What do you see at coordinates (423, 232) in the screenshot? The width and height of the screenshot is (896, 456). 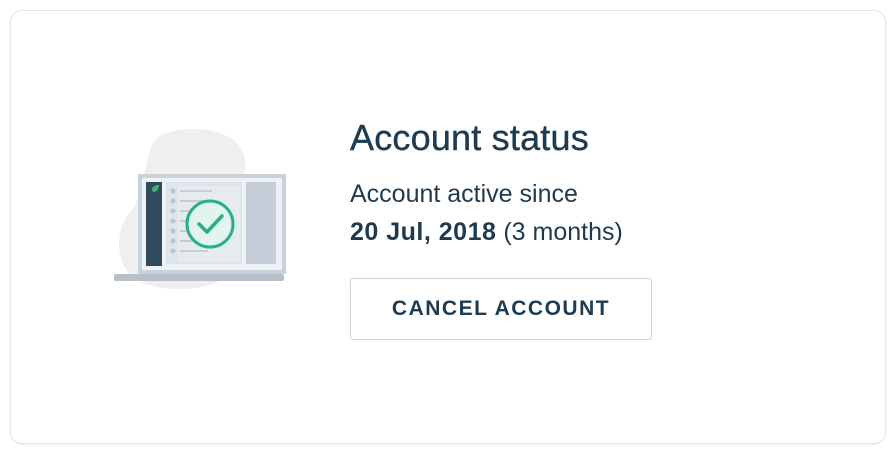 I see `since-date: 20 Jul, 2018` at bounding box center [423, 232].